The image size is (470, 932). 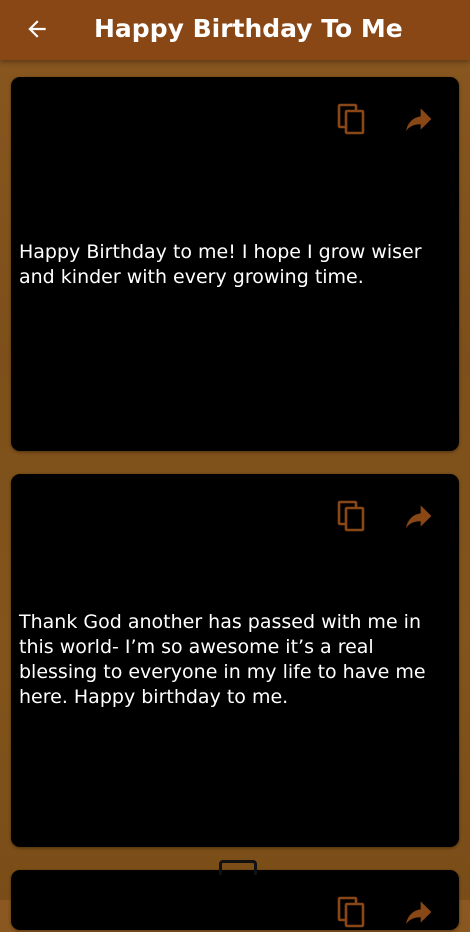 I want to click on app-bar: Happy Birthday To Me, so click(x=235, y=30).